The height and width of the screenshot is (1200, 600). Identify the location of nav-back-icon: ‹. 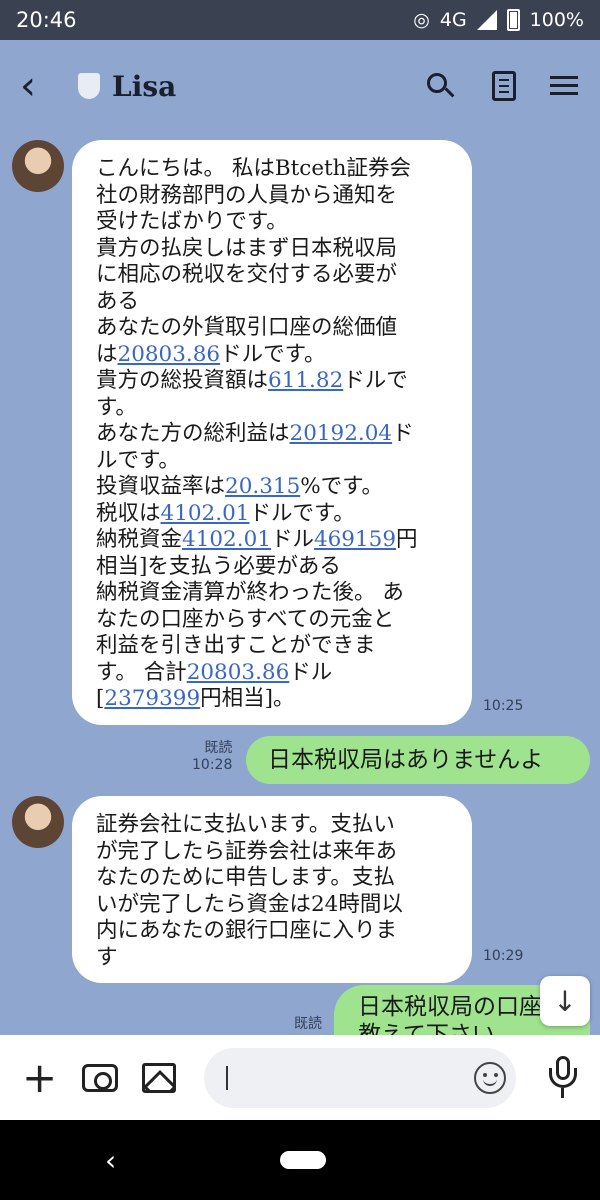
(110, 1160).